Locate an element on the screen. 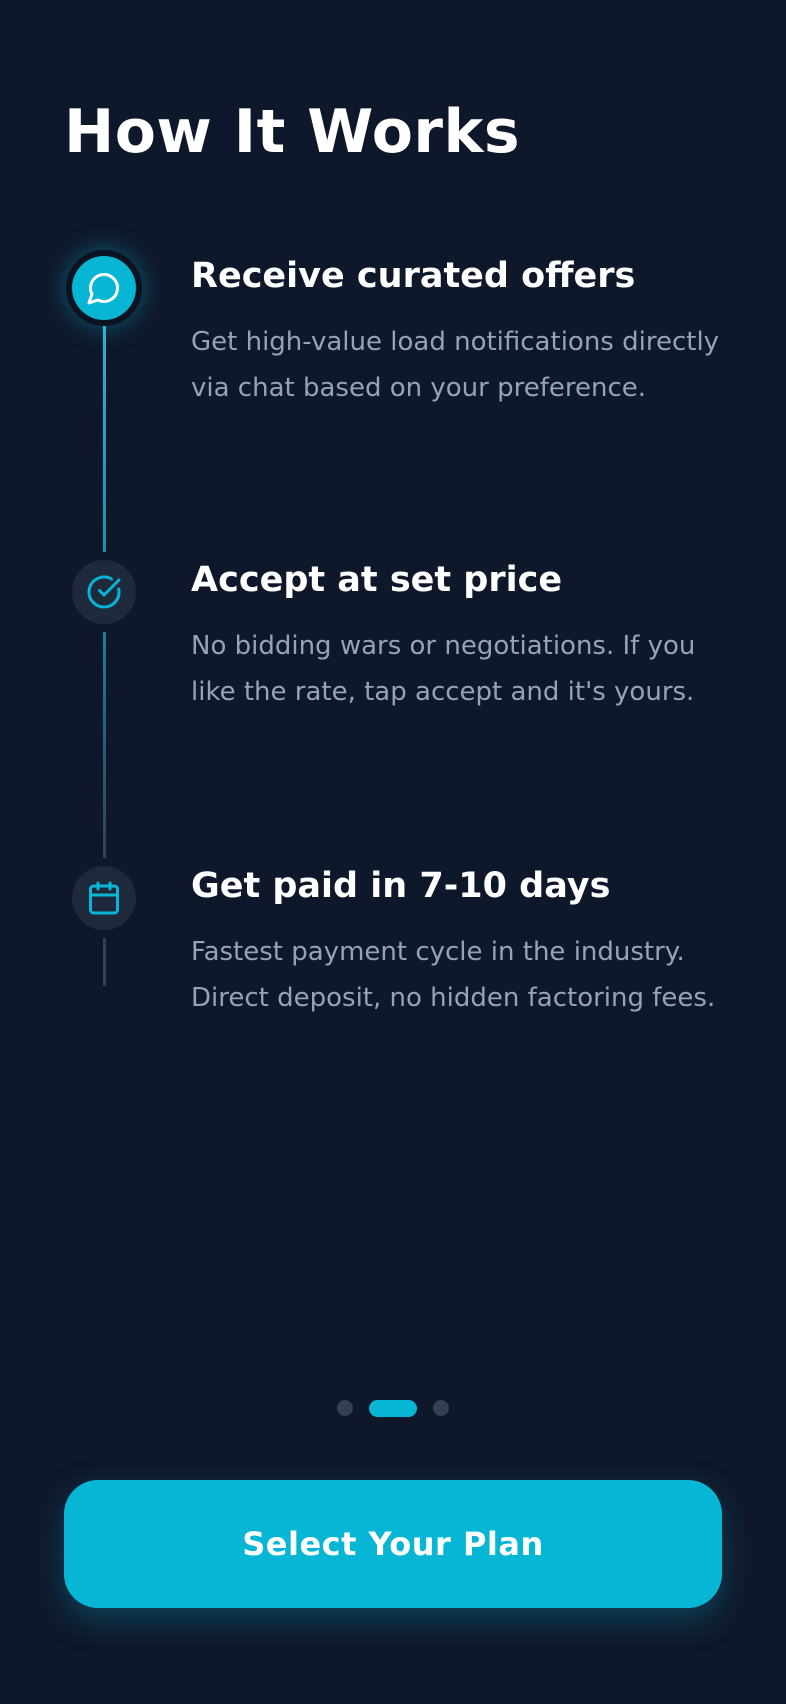  step-3-icon-circle is located at coordinates (104, 898).